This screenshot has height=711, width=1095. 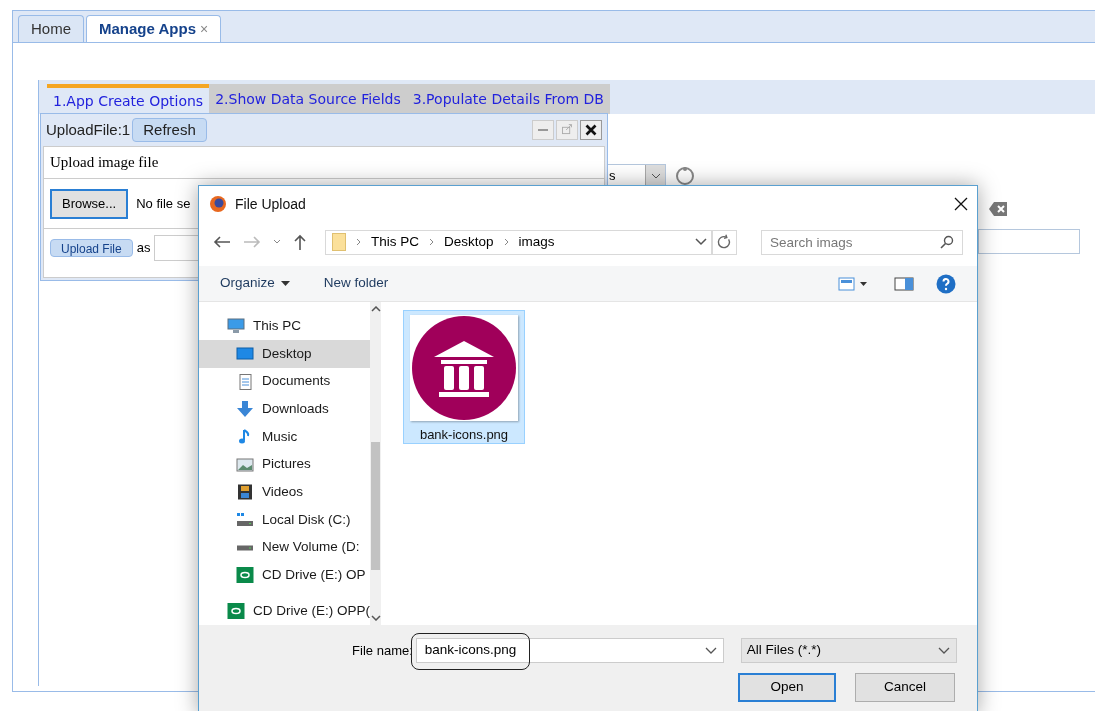 What do you see at coordinates (143, 248) in the screenshot?
I see `as-label: as` at bounding box center [143, 248].